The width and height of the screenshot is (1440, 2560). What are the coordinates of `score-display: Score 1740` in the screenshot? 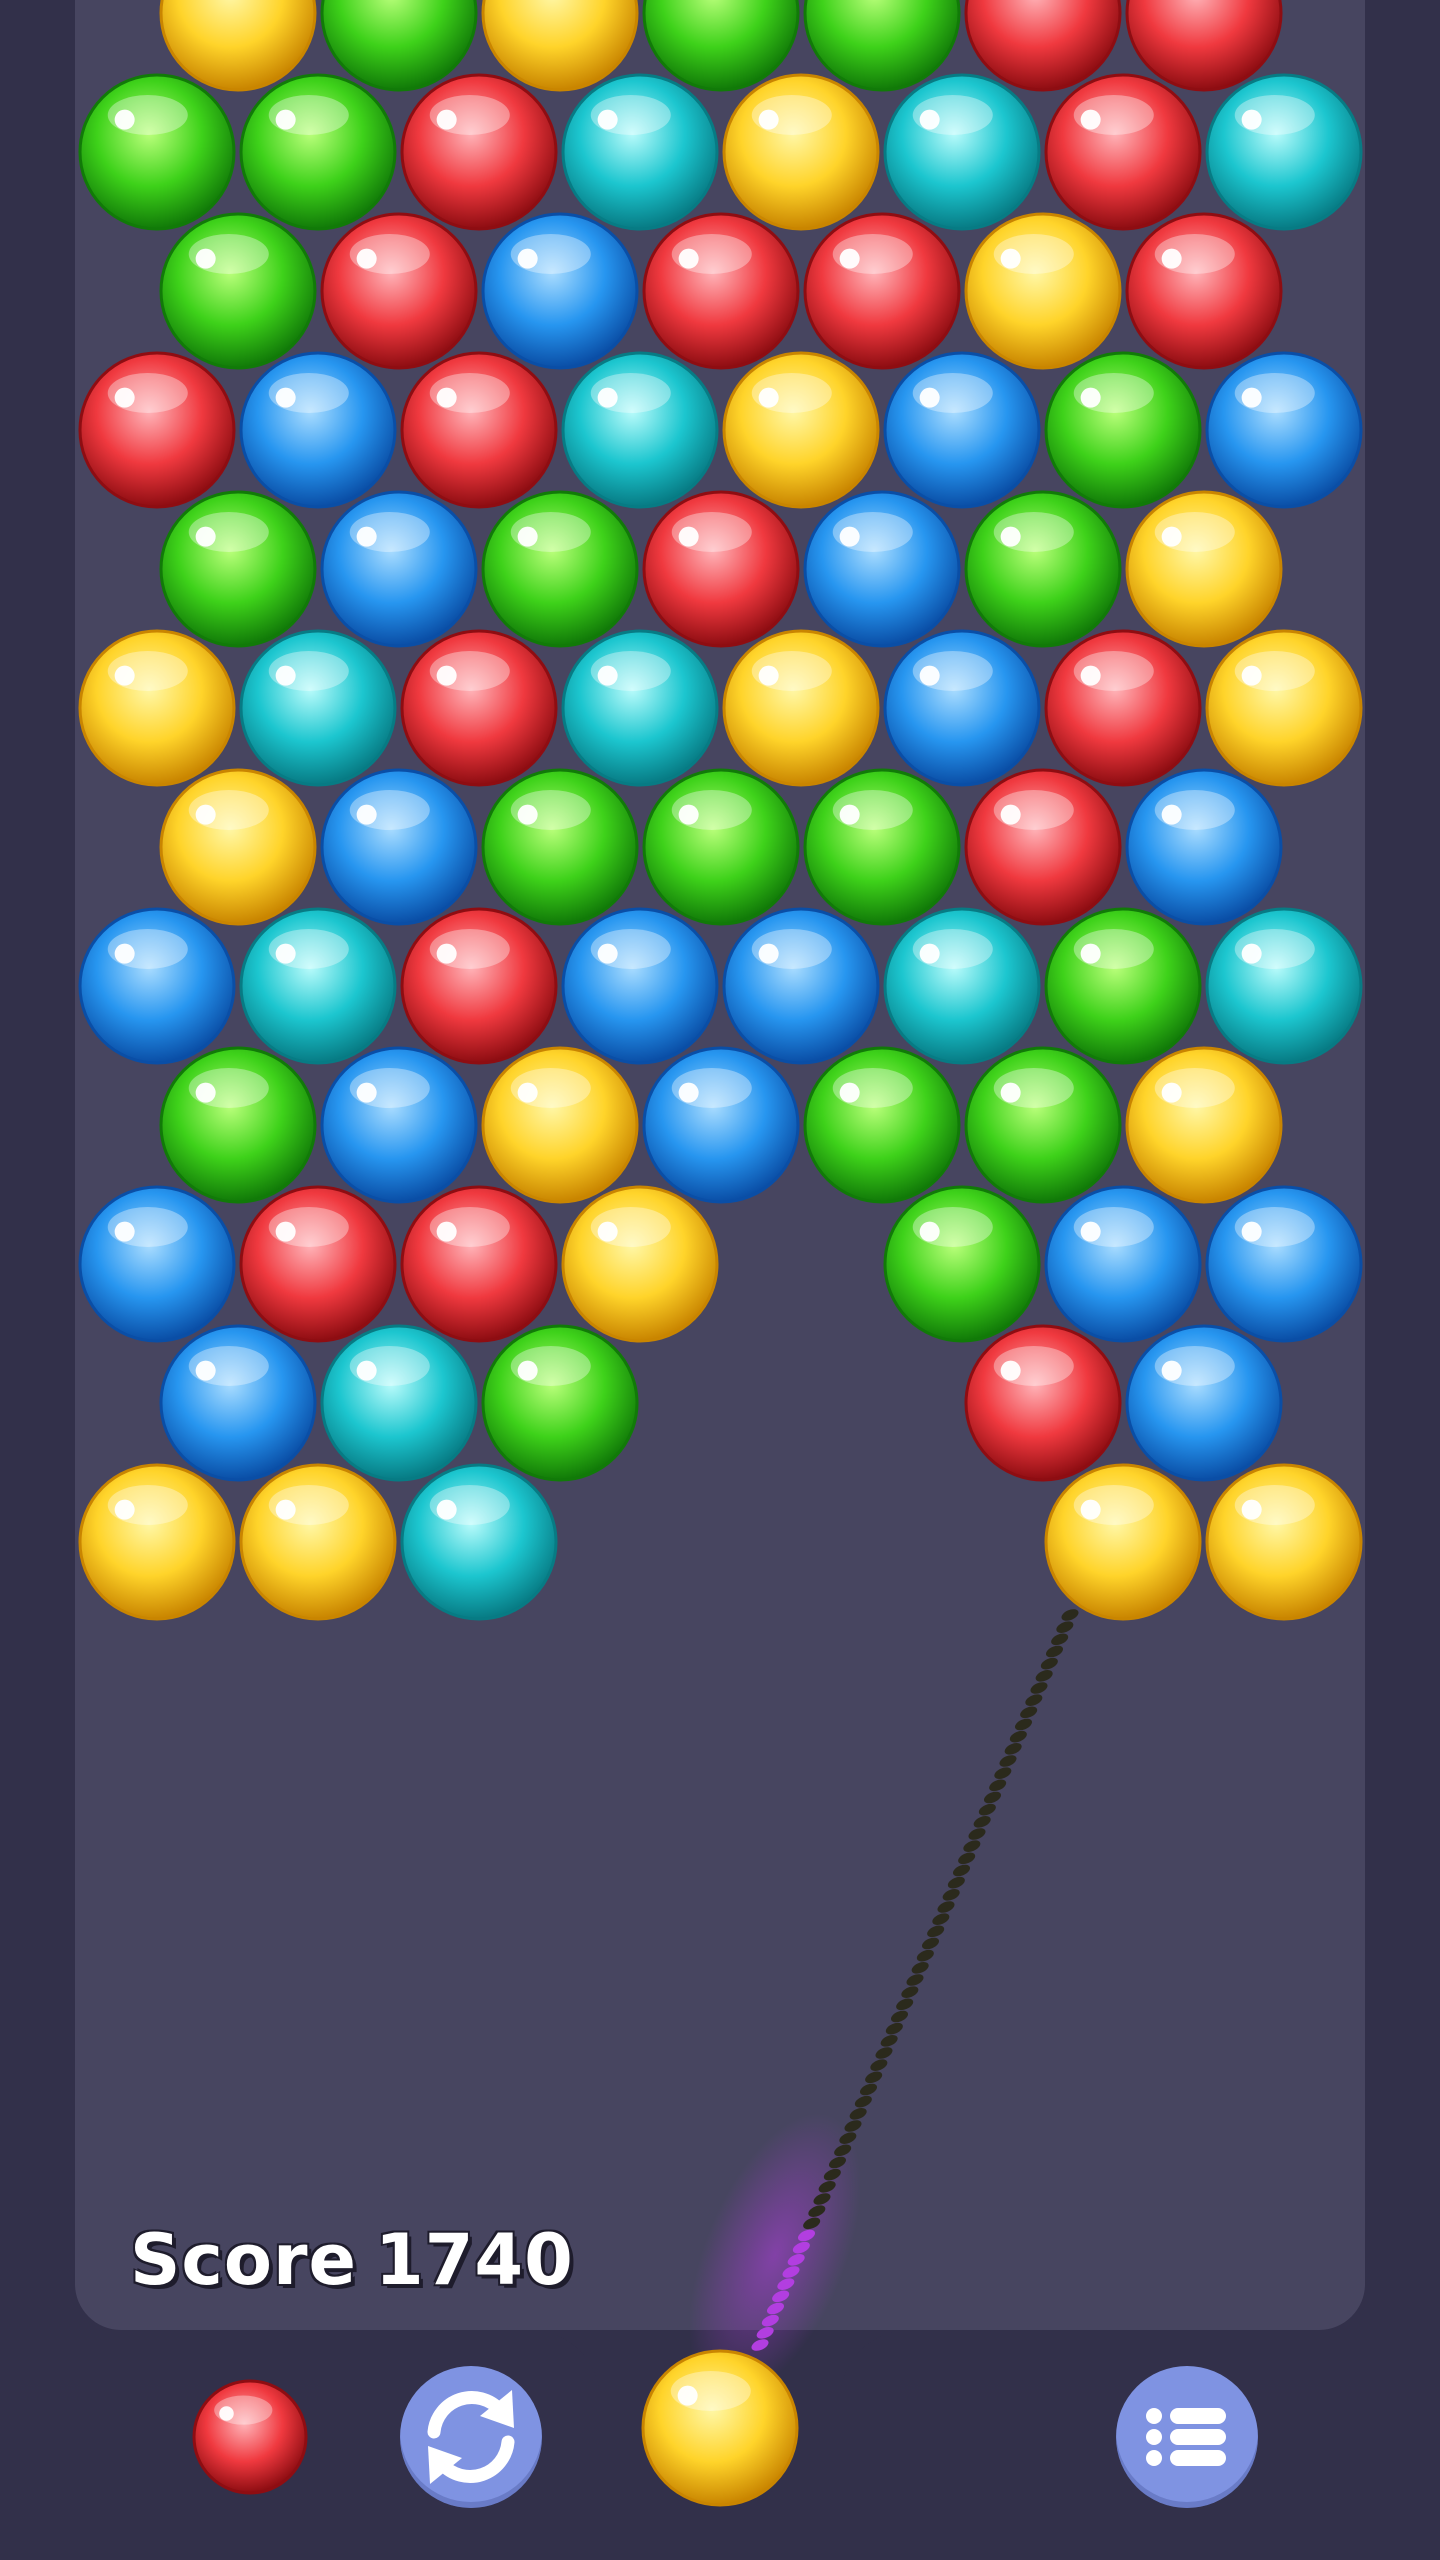 It's located at (361, 2260).